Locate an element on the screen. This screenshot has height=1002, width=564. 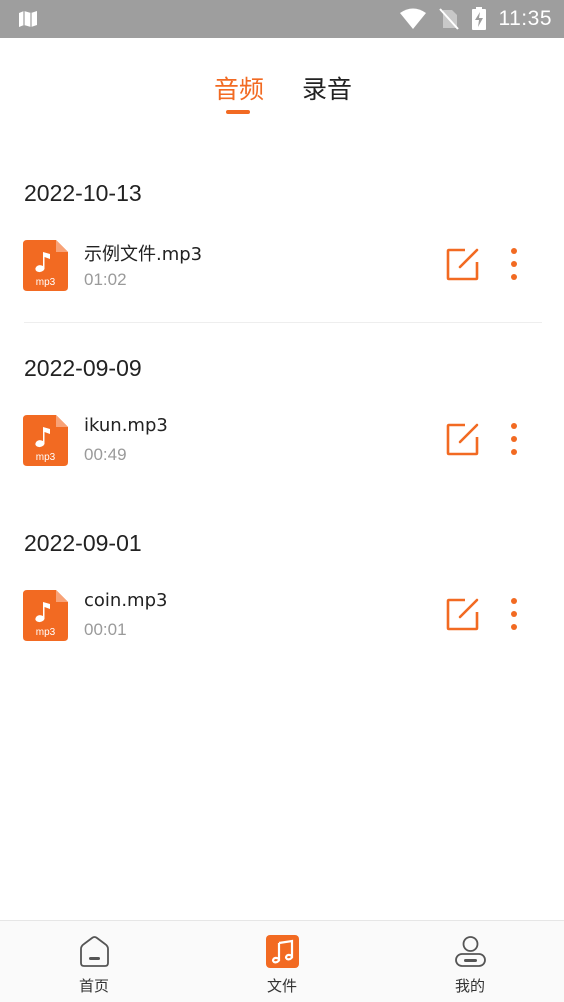
list-item: mp3 ikun.mp3 00:49 is located at coordinates (282, 440).